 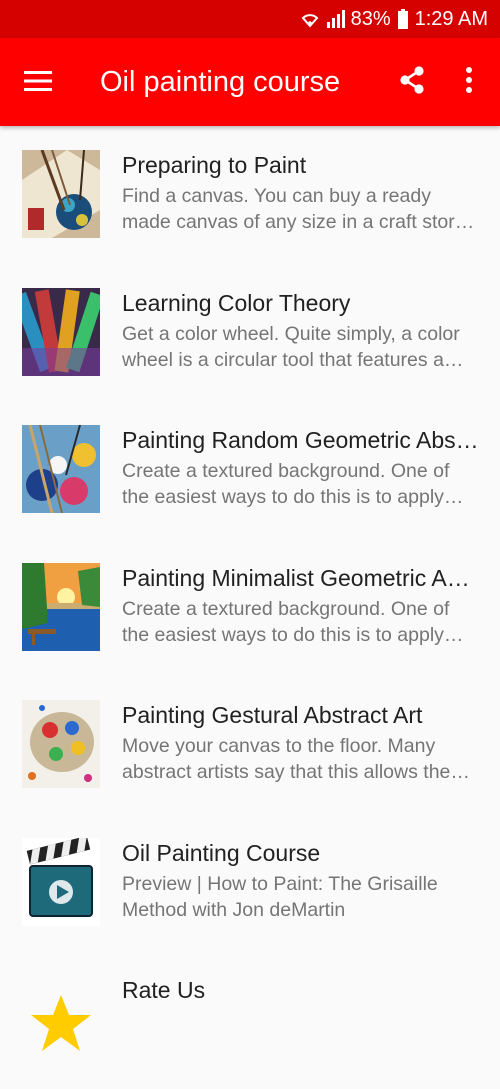 I want to click on item-thumbnail-palette, so click(x=61, y=469).